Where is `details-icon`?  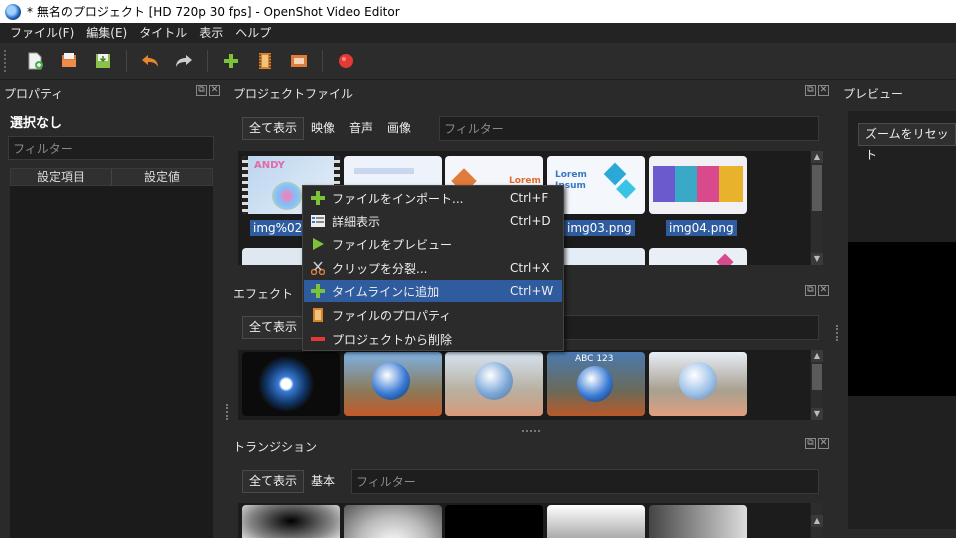
details-icon is located at coordinates (318, 221).